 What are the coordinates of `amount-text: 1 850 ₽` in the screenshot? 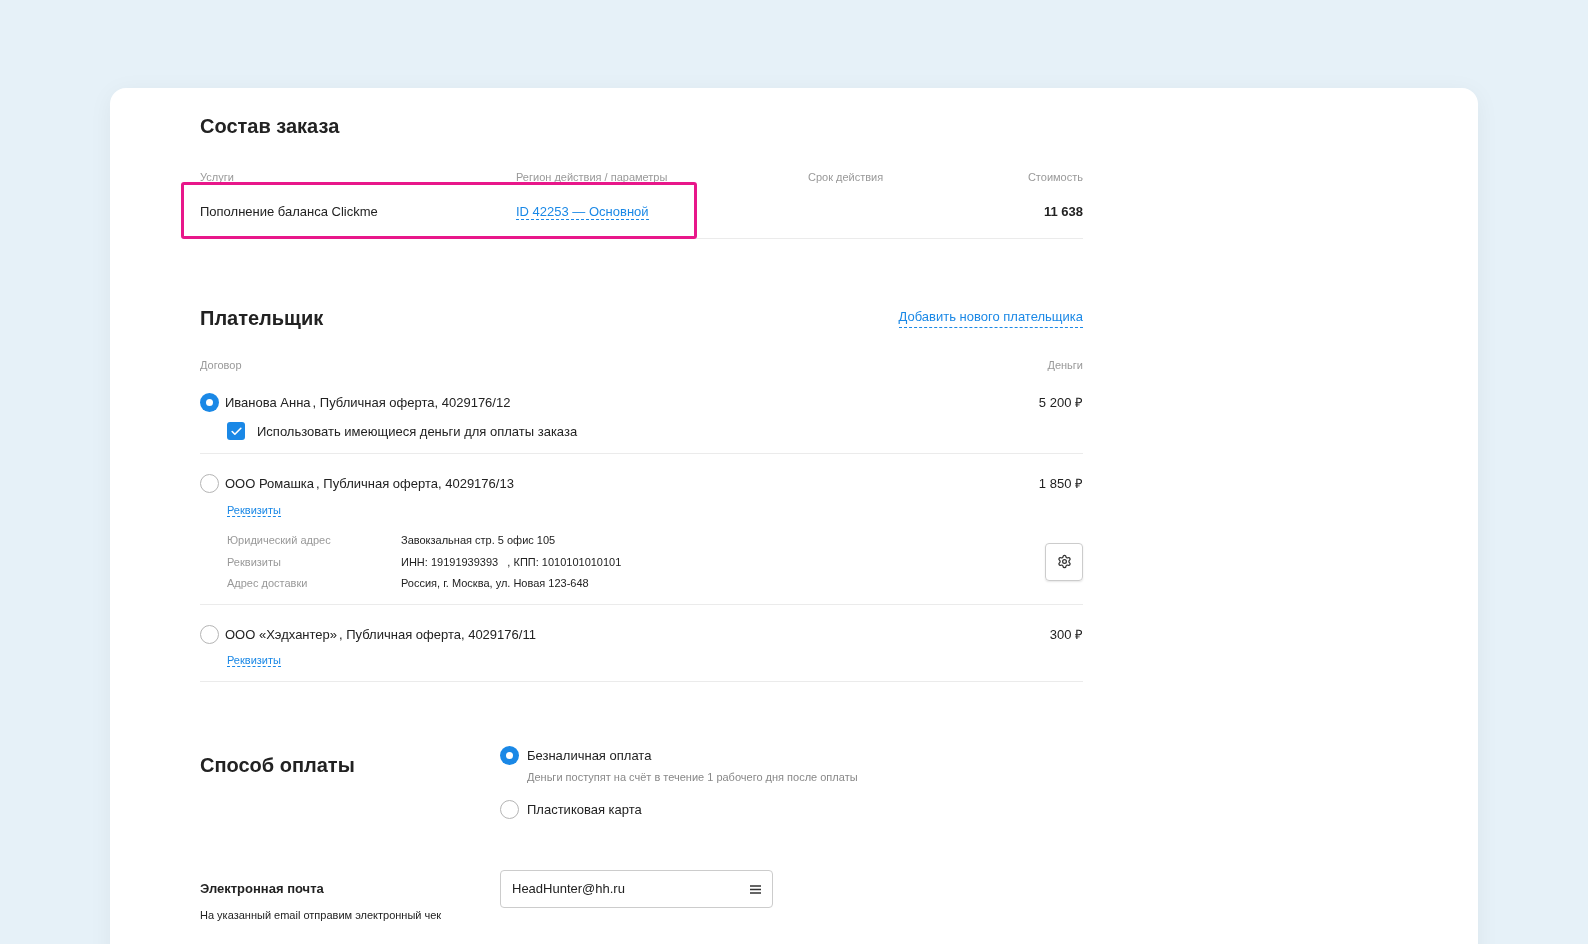 It's located at (1060, 484).